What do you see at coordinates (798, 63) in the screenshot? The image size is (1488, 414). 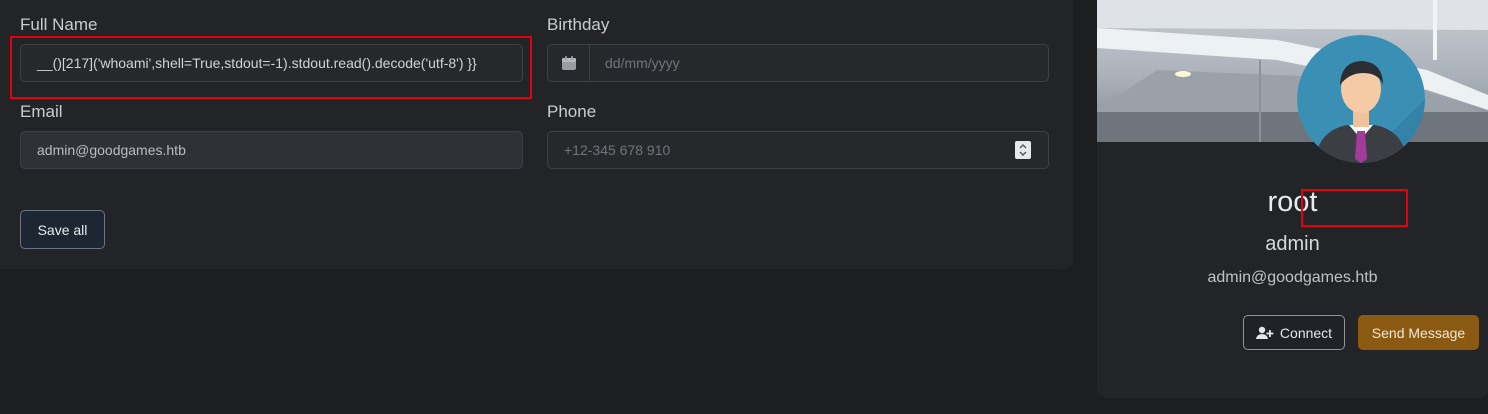 I see `birthday-input: dd/mm/yyyy` at bounding box center [798, 63].